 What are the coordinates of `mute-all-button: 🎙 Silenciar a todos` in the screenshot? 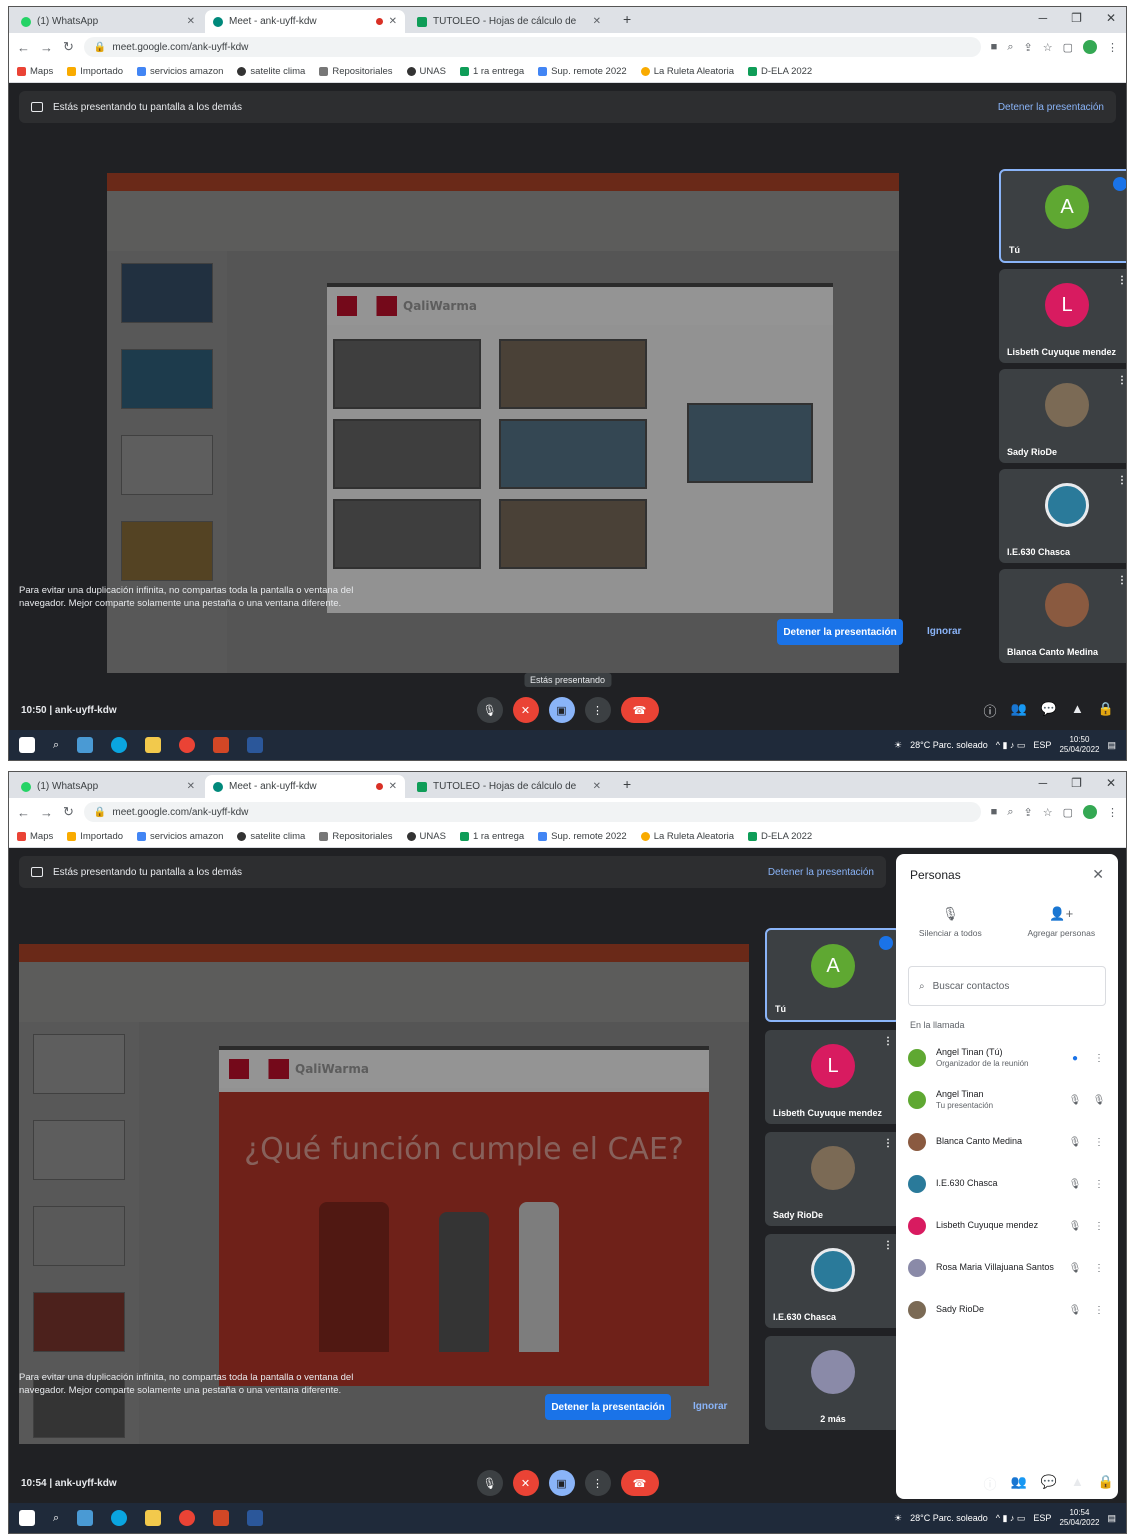 It's located at (950, 922).